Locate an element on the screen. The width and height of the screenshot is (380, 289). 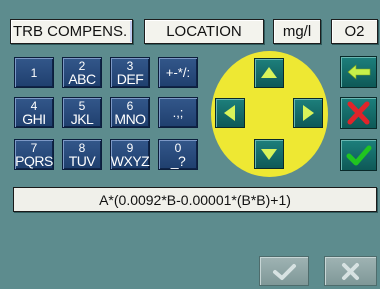
dpad-right-button is located at coordinates (308, 113).